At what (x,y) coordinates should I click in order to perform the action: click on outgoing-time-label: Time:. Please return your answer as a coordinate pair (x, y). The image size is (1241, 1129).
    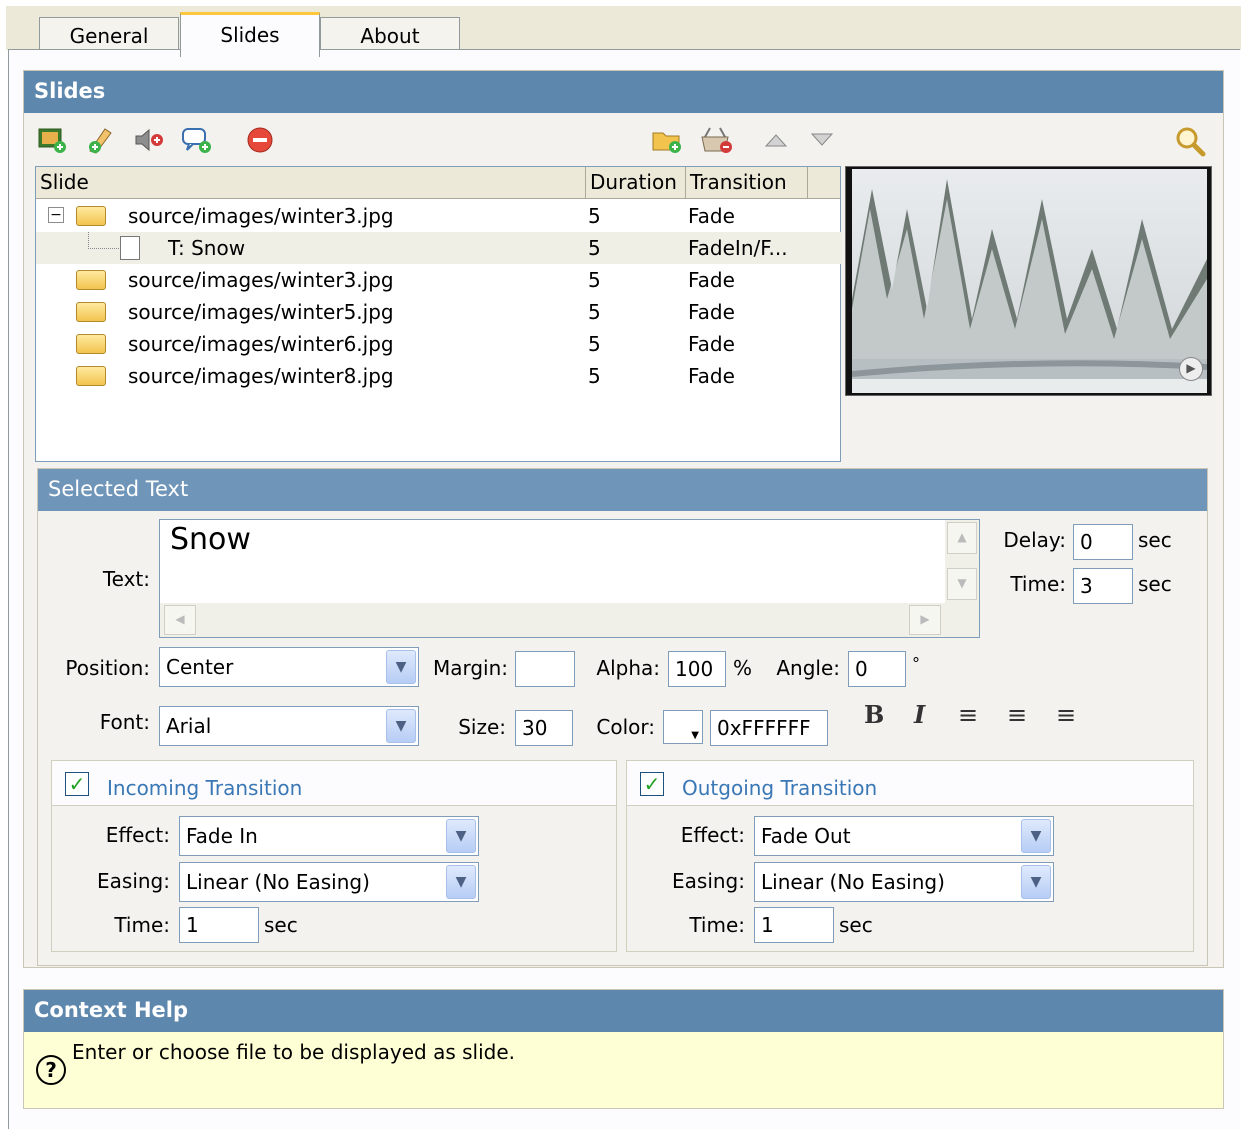
    Looking at the image, I should click on (717, 925).